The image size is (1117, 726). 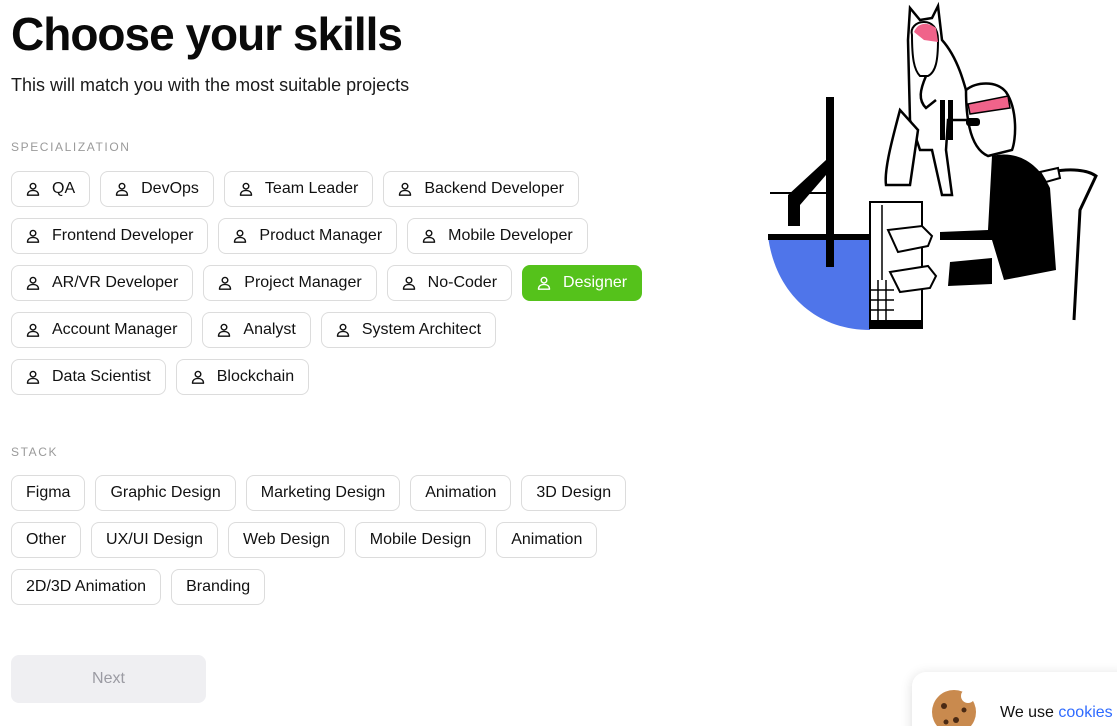 What do you see at coordinates (954, 707) in the screenshot?
I see `cookie-icon` at bounding box center [954, 707].